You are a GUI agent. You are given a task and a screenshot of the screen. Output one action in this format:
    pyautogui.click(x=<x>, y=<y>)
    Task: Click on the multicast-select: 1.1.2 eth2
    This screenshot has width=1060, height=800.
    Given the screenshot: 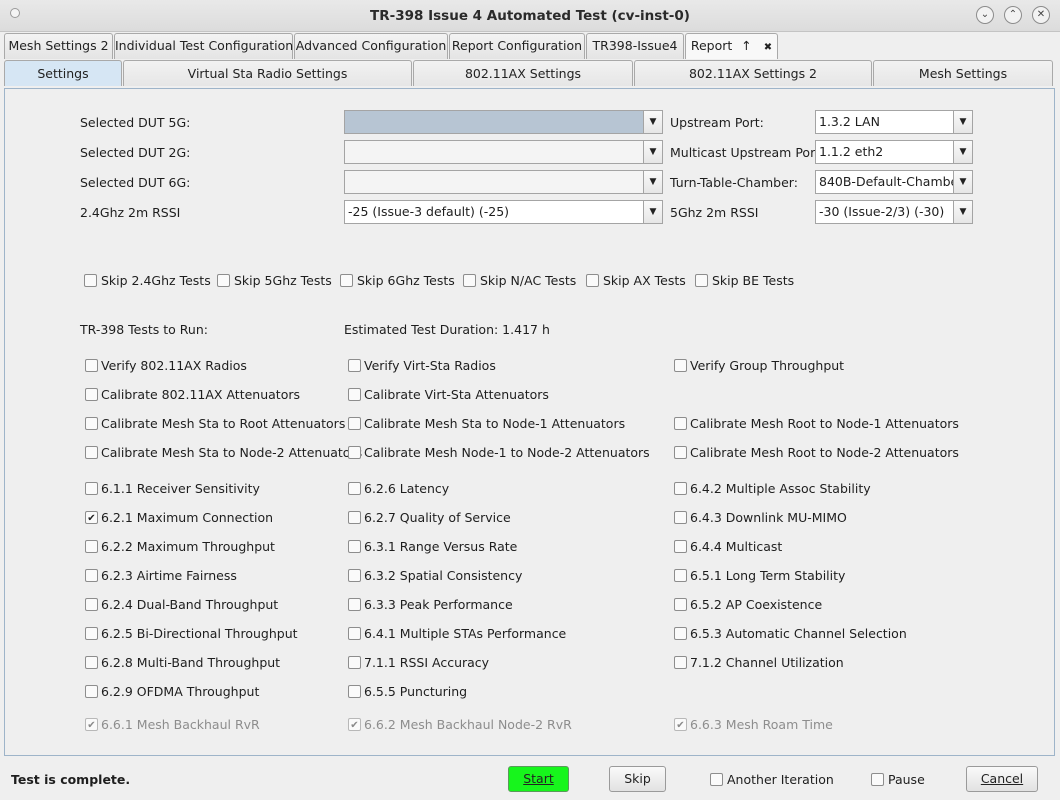 What is the action you would take?
    pyautogui.click(x=884, y=152)
    